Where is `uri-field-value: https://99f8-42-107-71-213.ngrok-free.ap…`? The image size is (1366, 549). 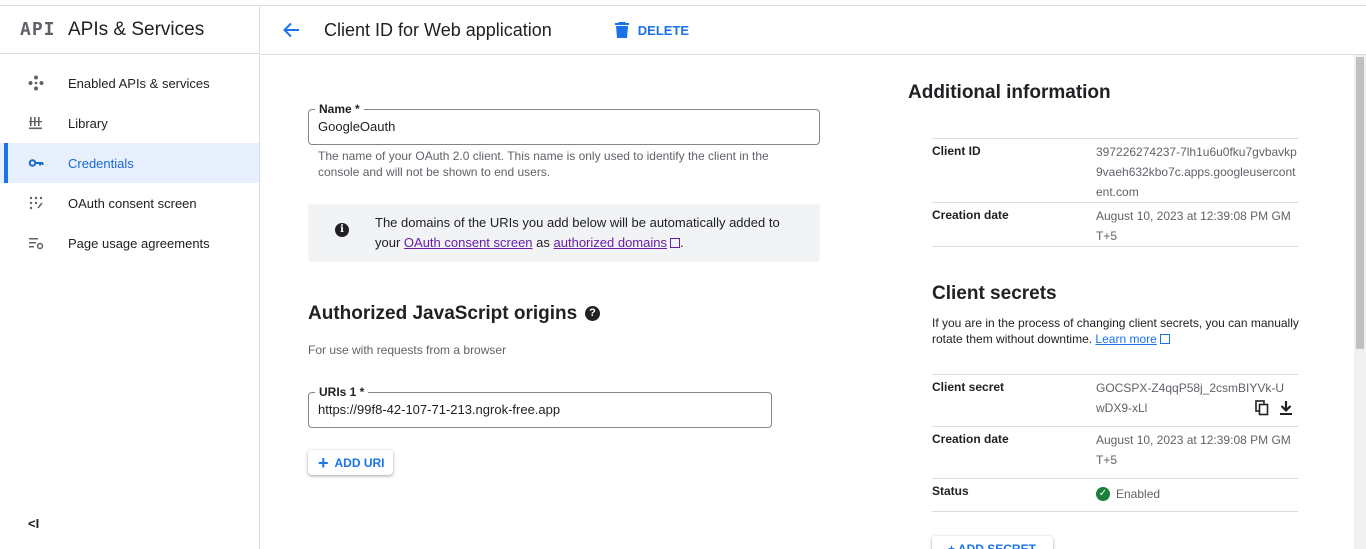 uri-field-value: https://99f8-42-107-71-213.ngrok-free.ap… is located at coordinates (439, 409).